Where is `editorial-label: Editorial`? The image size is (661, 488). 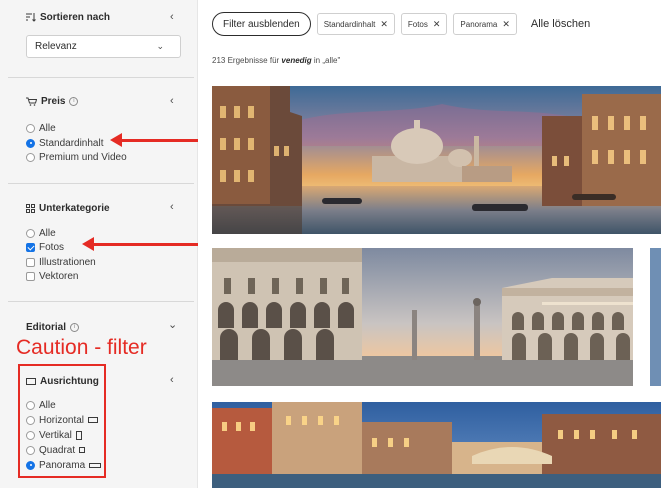 editorial-label: Editorial is located at coordinates (46, 327).